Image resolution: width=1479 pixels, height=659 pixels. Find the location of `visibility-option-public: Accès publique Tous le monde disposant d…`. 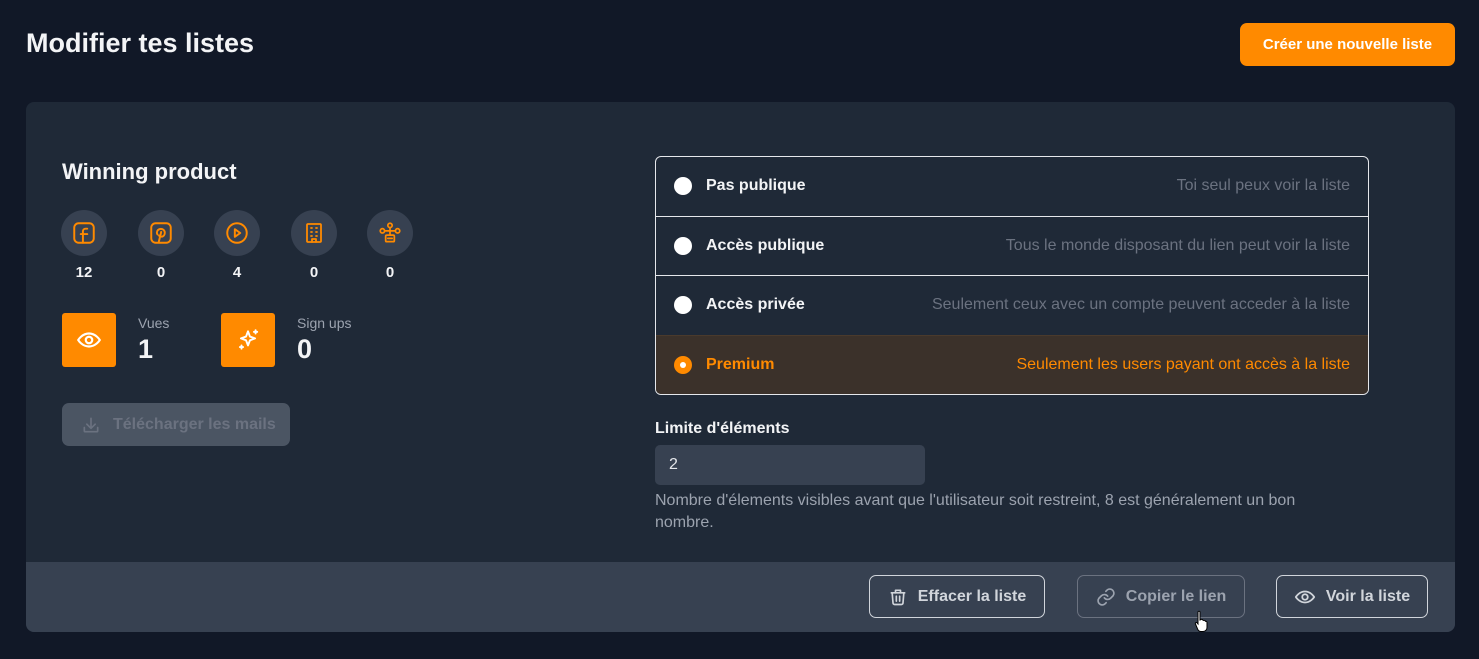

visibility-option-public: Accès publique Tous le monde disposant d… is located at coordinates (1012, 246).